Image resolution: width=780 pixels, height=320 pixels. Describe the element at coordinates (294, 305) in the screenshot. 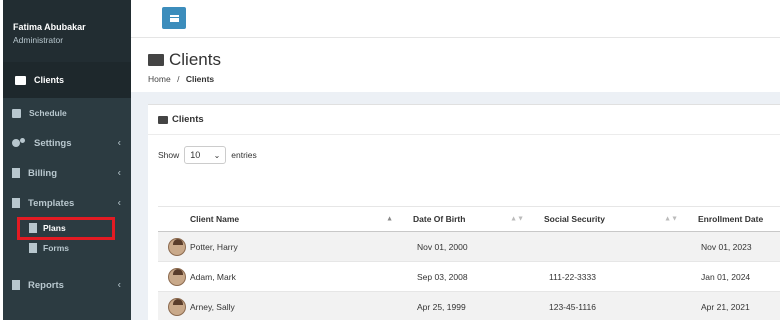

I see `client-name-cell: Arney, Sally` at that location.